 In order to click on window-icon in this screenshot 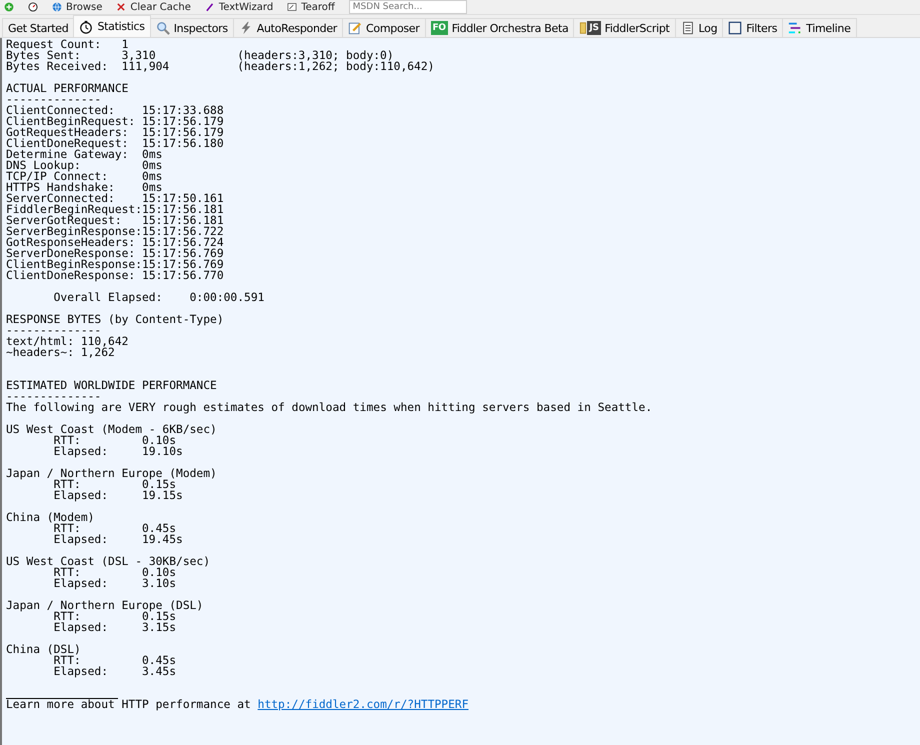, I will do `click(292, 7)`.